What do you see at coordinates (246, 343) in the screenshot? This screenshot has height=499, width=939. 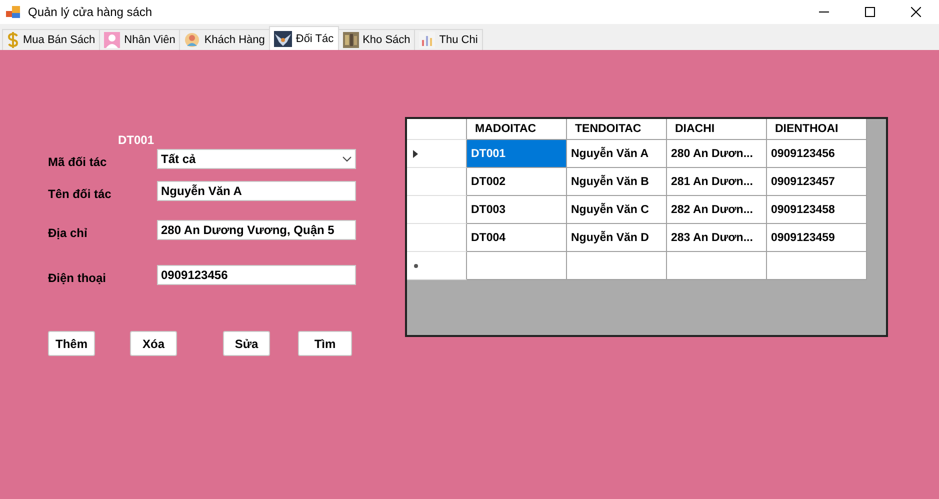 I see `action-button: Sửa` at bounding box center [246, 343].